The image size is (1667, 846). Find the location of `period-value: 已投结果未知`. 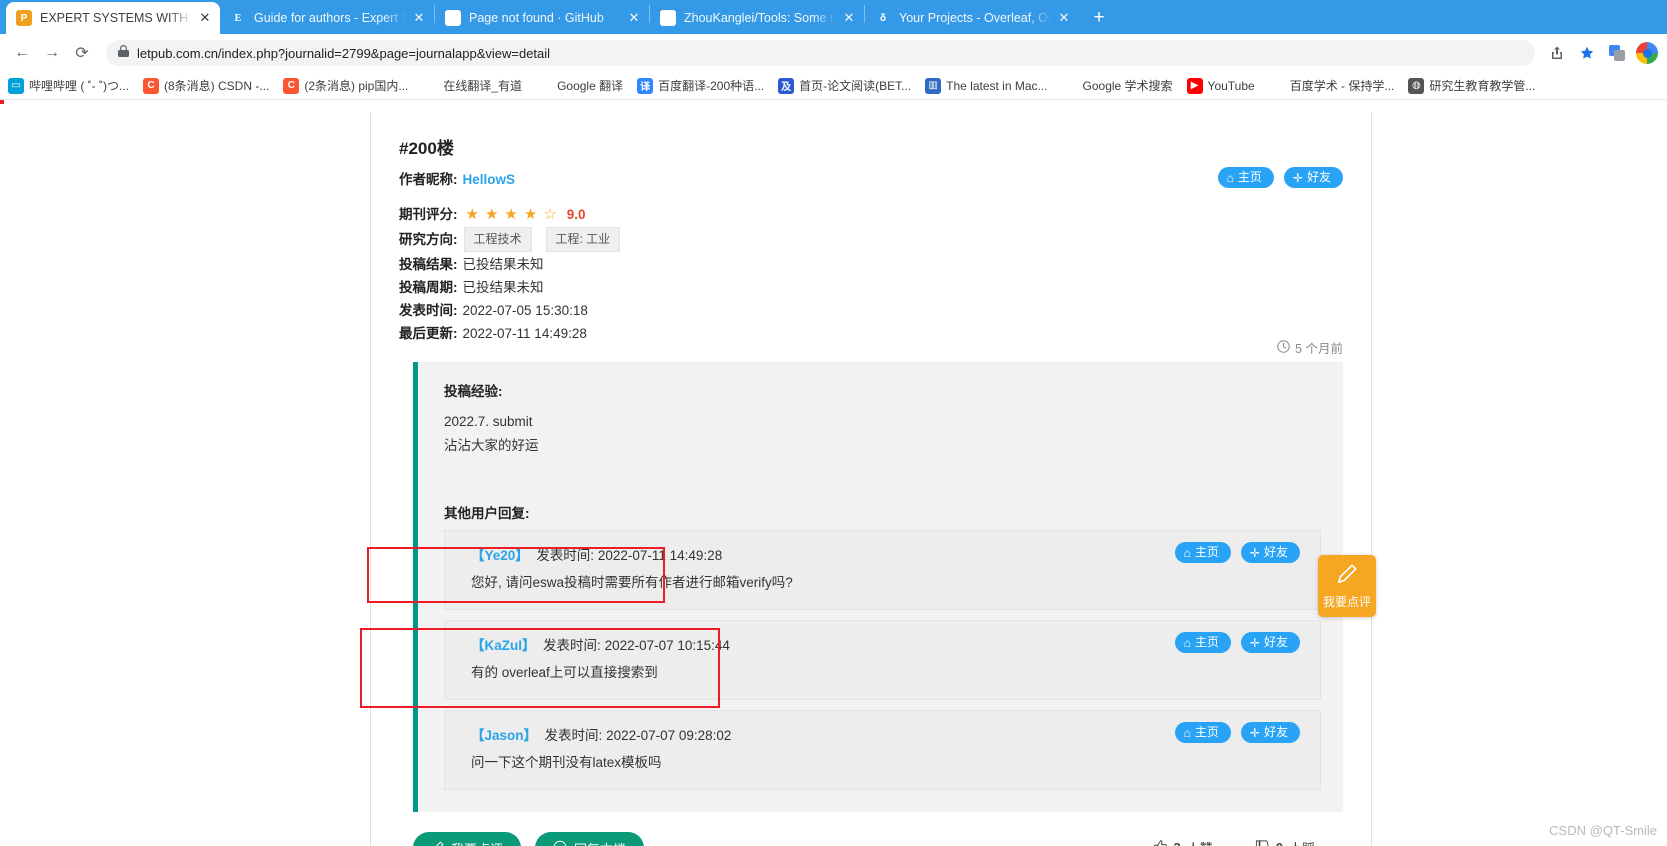

period-value: 已投结果未知 is located at coordinates (503, 287).